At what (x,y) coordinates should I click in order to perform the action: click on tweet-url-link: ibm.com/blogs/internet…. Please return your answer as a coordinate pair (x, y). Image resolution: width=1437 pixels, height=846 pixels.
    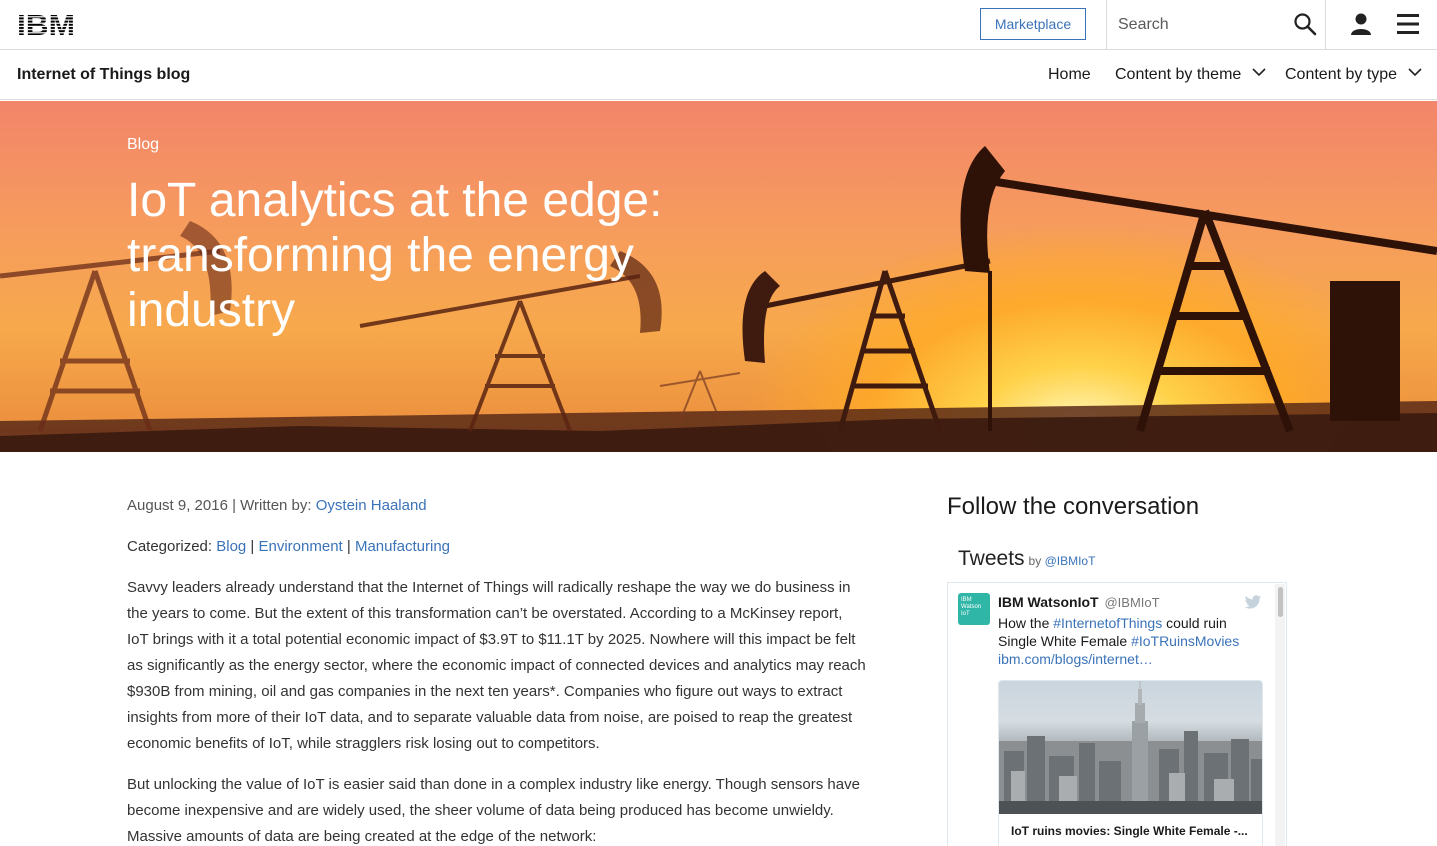
    Looking at the image, I should click on (1075, 659).